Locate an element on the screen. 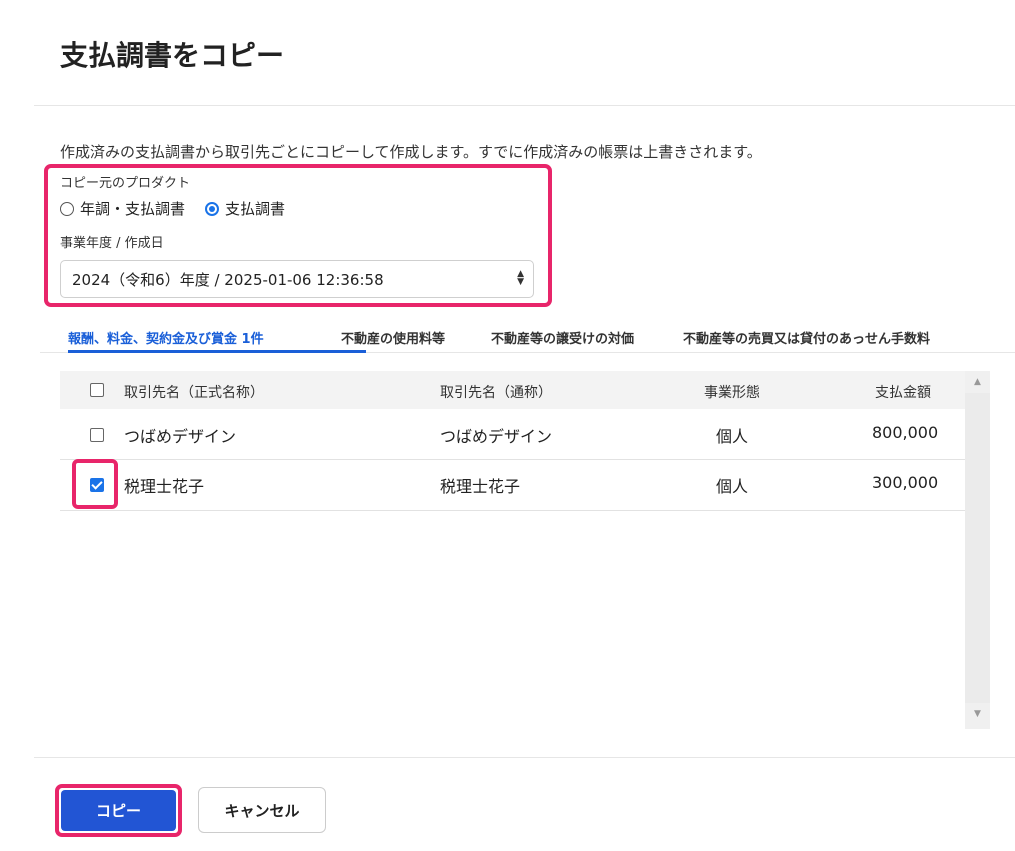  radio-year-end-adjustment is located at coordinates (67, 208).